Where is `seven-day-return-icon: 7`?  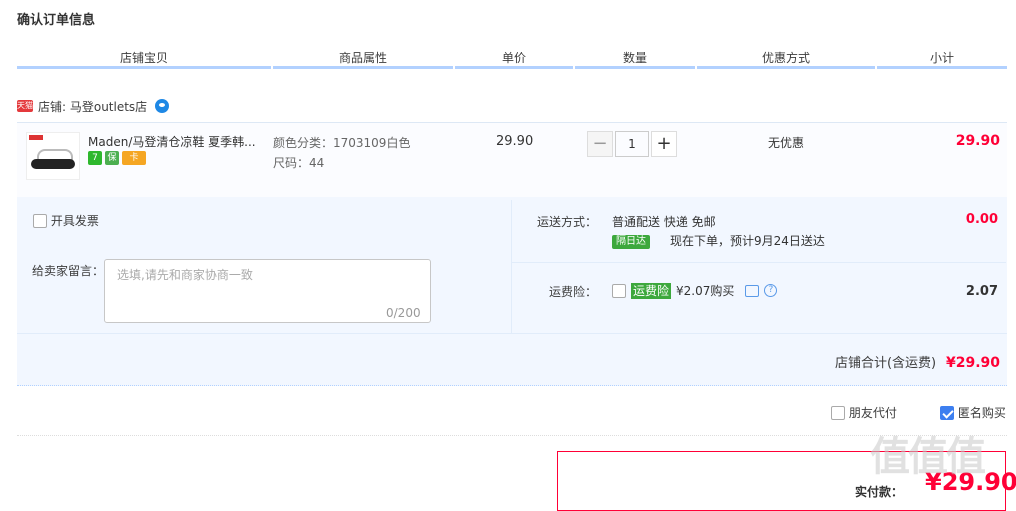
seven-day-return-icon: 7 is located at coordinates (95, 158).